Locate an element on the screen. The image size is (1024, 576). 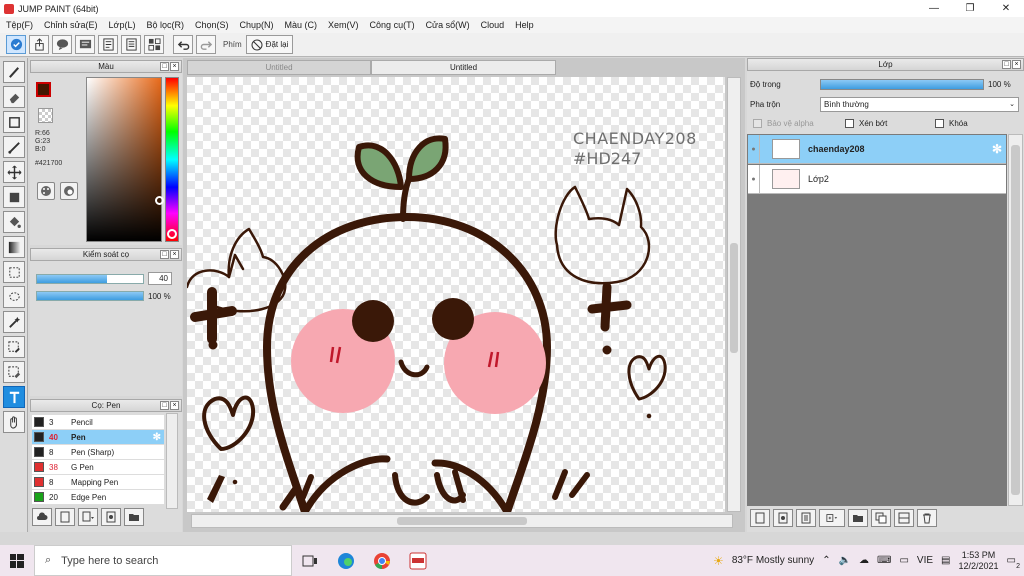
protect-alpha-checkbox: Bảo vệ alpha is located at coordinates (783, 123).